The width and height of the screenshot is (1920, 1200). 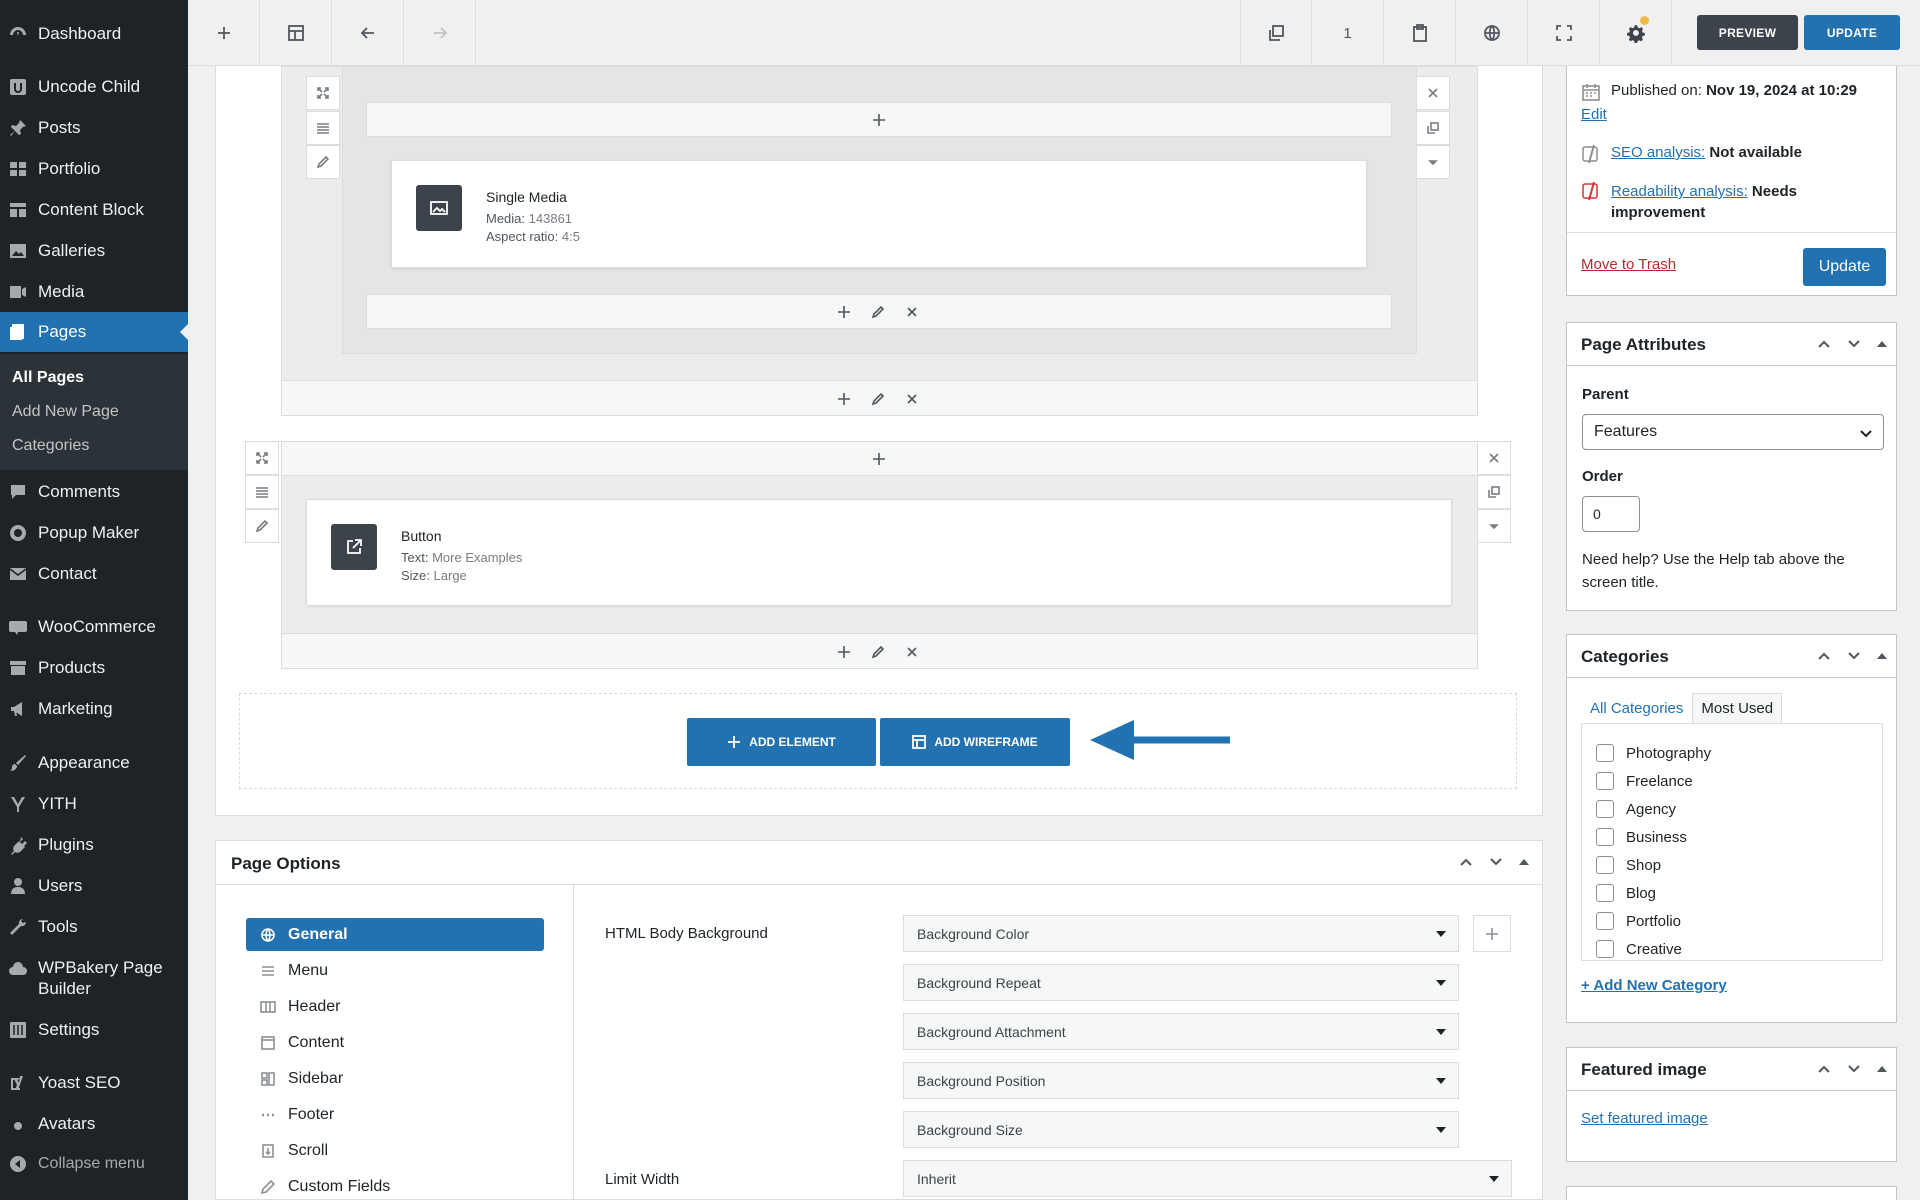 What do you see at coordinates (94, 332) in the screenshot?
I see `sidebar-item-pages: Pages` at bounding box center [94, 332].